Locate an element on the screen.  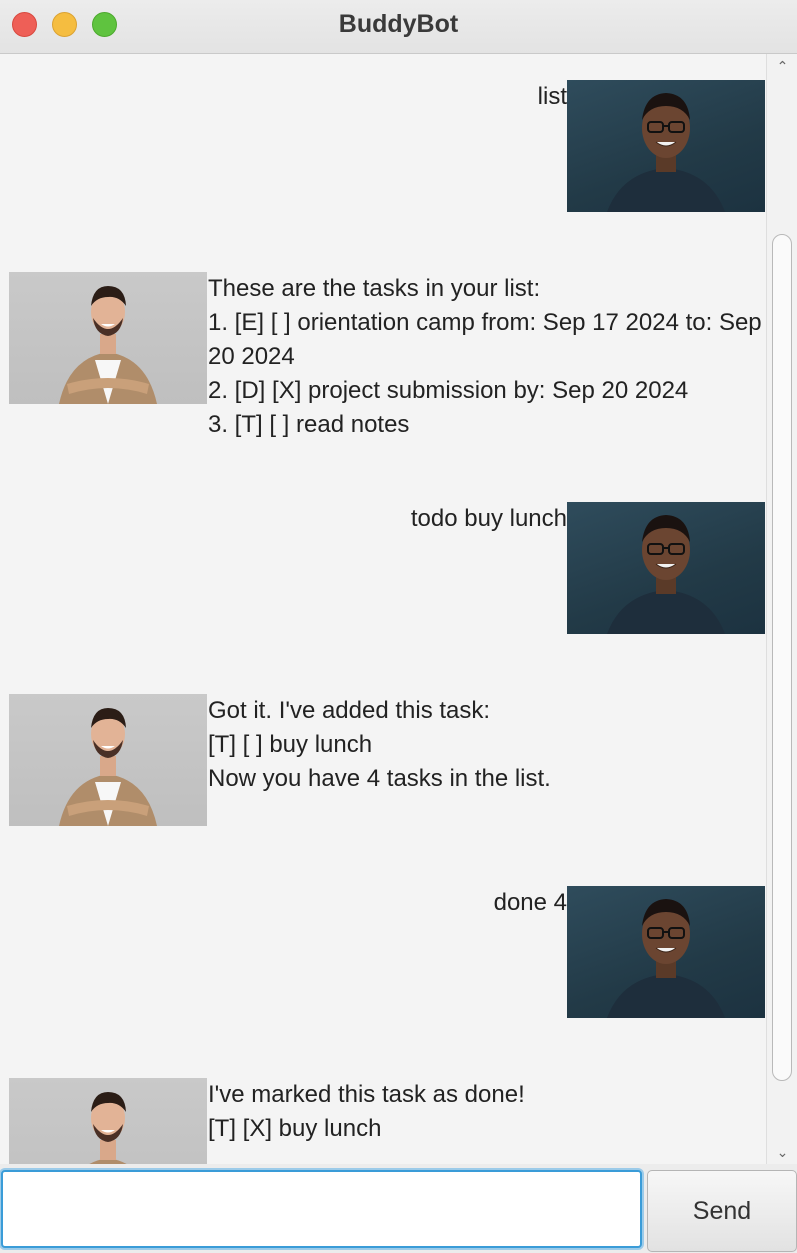
user-message-text: list is located at coordinates (552, 96).